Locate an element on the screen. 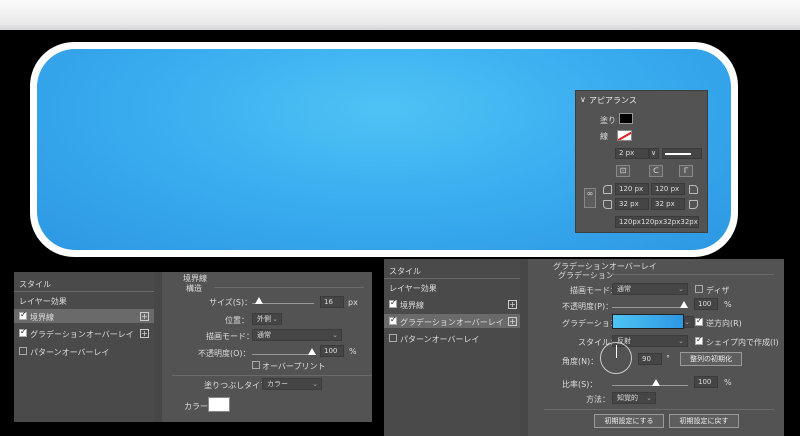 The height and width of the screenshot is (436, 800). scale-unit: % is located at coordinates (728, 382).